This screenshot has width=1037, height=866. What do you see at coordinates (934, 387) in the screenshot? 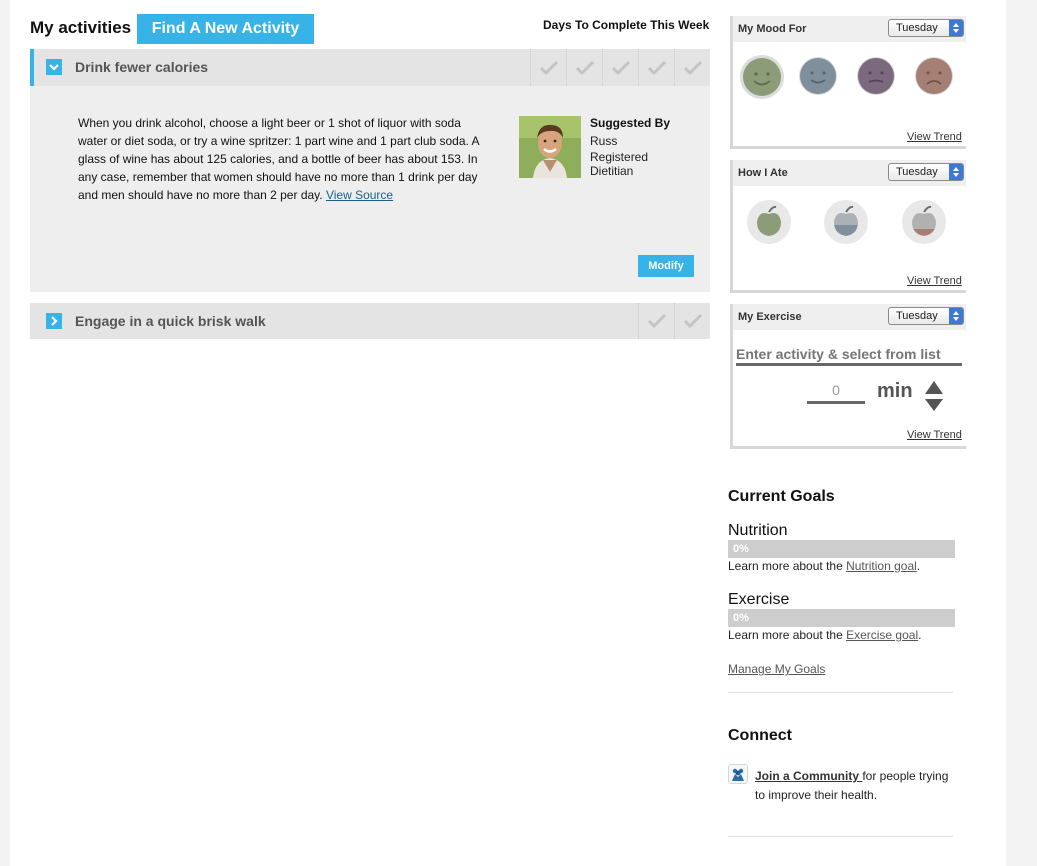
I see `increase-arrow-icon` at bounding box center [934, 387].